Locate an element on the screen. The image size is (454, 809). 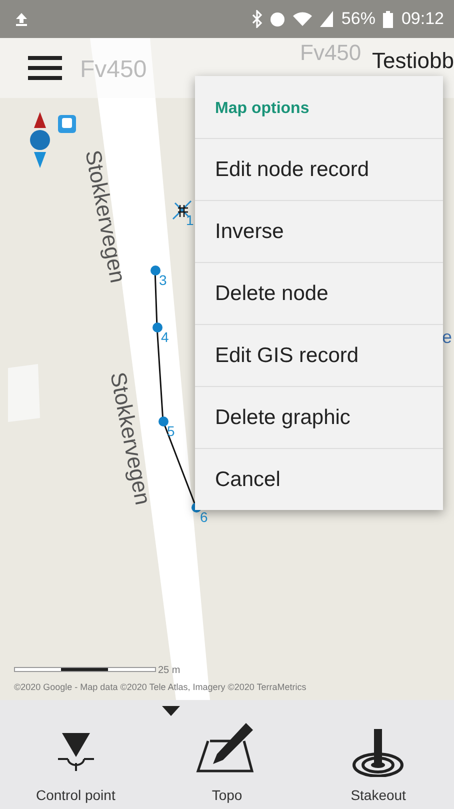
scale-label: 25 m is located at coordinates (169, 670).